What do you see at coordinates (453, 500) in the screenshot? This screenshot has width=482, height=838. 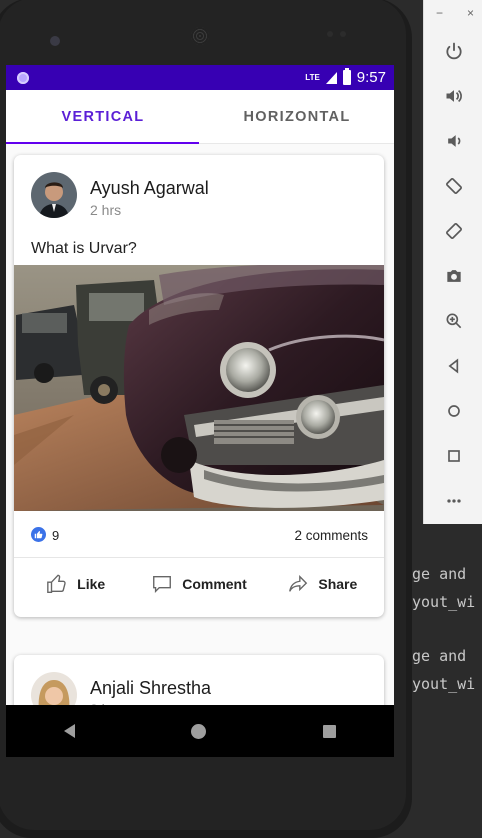 I see `more-icon` at bounding box center [453, 500].